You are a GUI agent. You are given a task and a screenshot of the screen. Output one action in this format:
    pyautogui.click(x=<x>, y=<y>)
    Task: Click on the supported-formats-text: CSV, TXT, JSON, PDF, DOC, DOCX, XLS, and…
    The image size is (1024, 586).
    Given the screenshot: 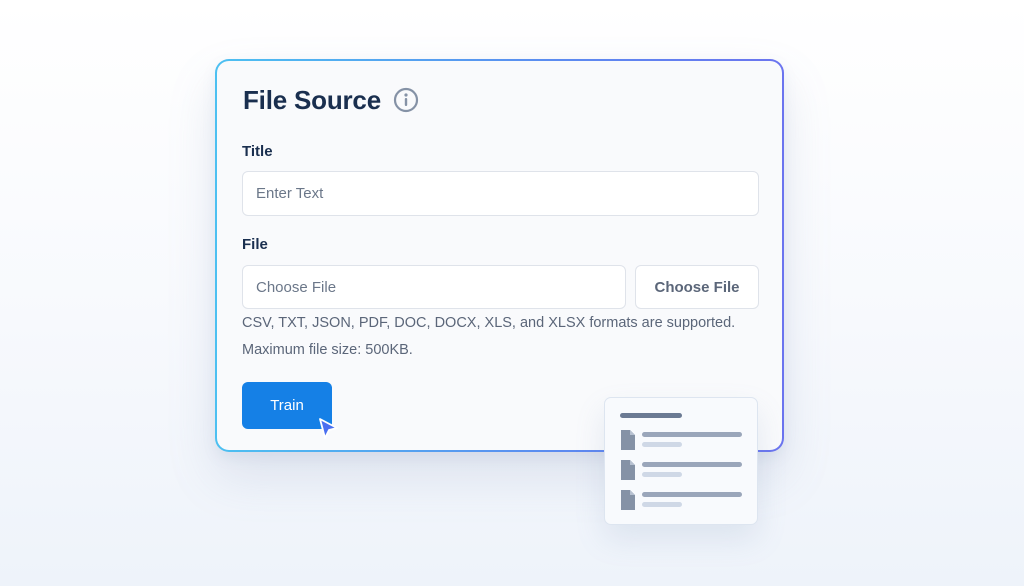 What is the action you would take?
    pyautogui.click(x=489, y=323)
    